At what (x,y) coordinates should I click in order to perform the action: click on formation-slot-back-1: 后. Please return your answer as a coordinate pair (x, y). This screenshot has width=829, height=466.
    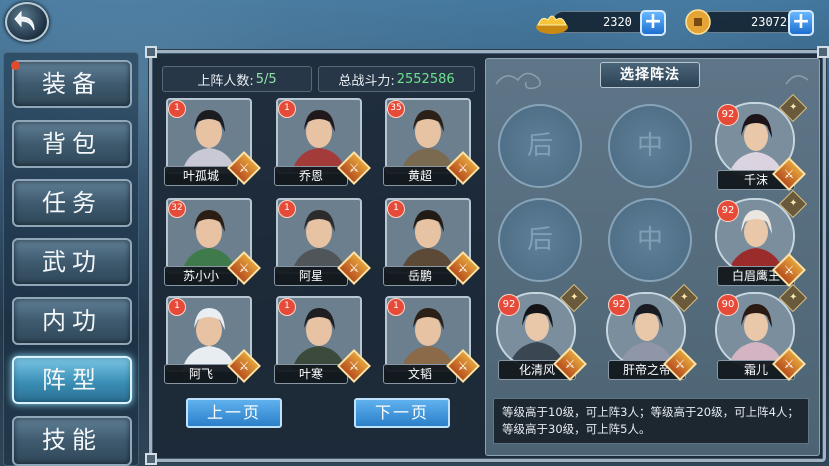
    Looking at the image, I should click on (540, 146).